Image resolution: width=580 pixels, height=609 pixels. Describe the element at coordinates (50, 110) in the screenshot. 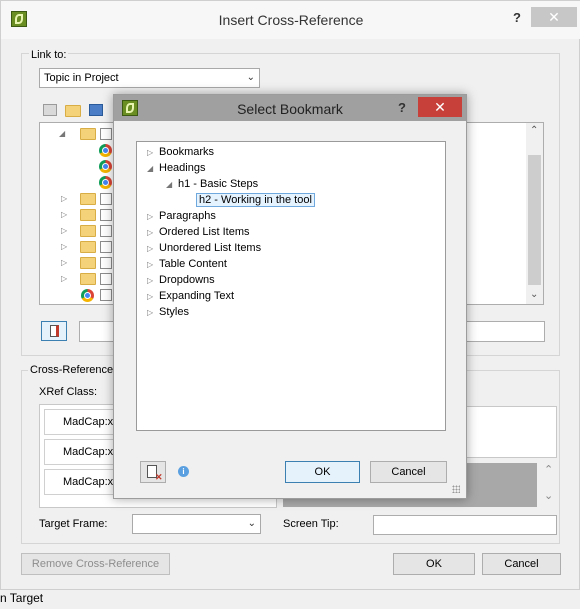

I see `copy-icon` at that location.